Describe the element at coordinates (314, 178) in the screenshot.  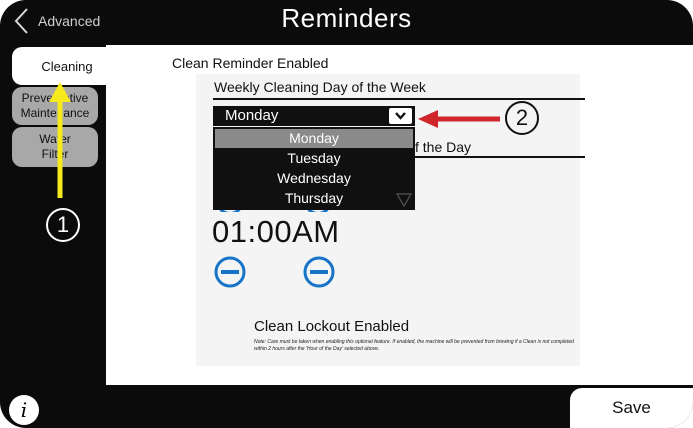
I see `day-option-wednesday: Wednesday` at that location.